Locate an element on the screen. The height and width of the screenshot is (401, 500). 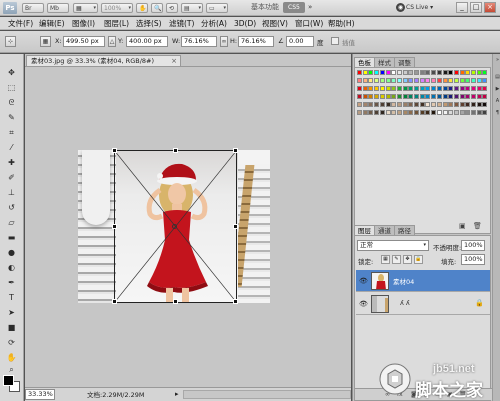
lasso-tool-icon: ᘓ is located at coordinates (11, 102).